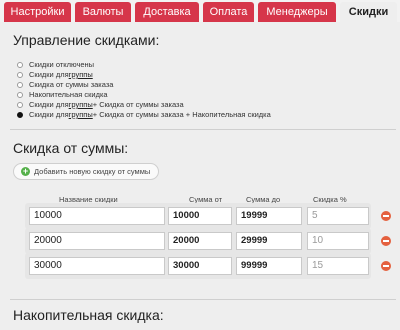 The width and height of the screenshot is (400, 330). I want to click on amount-from-input: 10000, so click(200, 216).